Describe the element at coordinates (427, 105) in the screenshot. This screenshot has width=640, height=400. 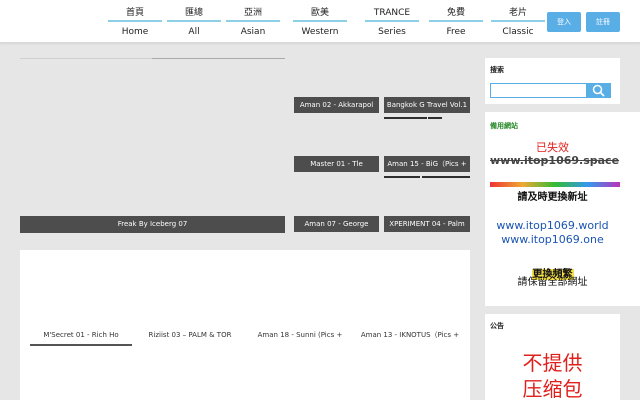
I see `featured-card-caption: Bangkok G Travel Vol.1` at that location.